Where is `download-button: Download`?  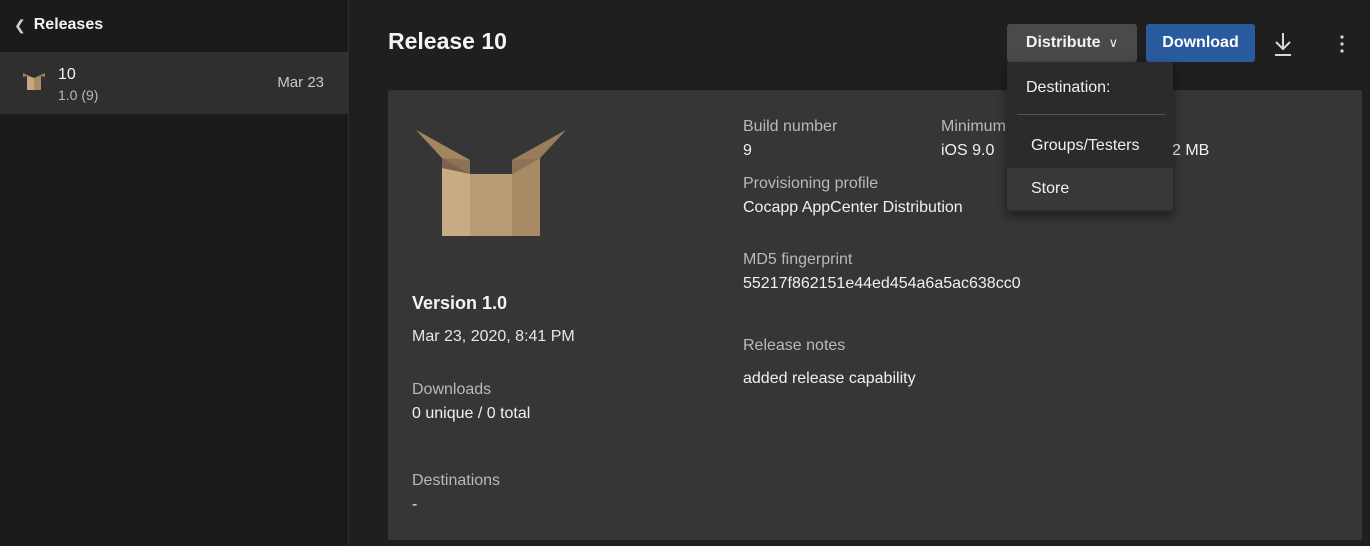
download-button: Download is located at coordinates (1200, 43).